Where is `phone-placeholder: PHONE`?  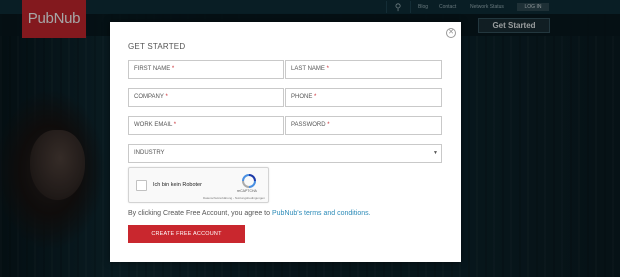 phone-placeholder: PHONE is located at coordinates (302, 97).